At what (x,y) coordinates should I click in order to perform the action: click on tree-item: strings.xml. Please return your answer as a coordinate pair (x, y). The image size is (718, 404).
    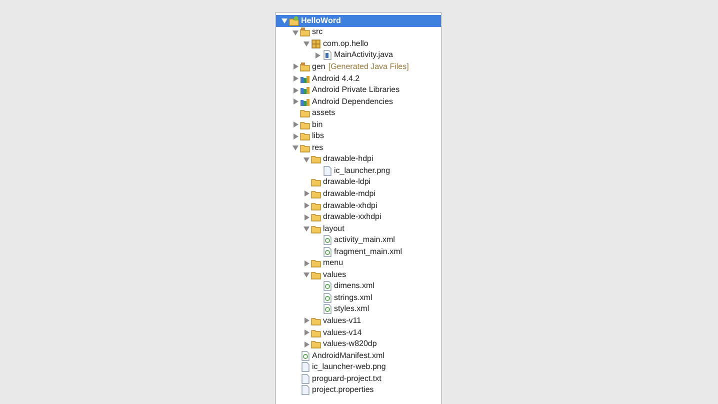
    Looking at the image, I should click on (358, 298).